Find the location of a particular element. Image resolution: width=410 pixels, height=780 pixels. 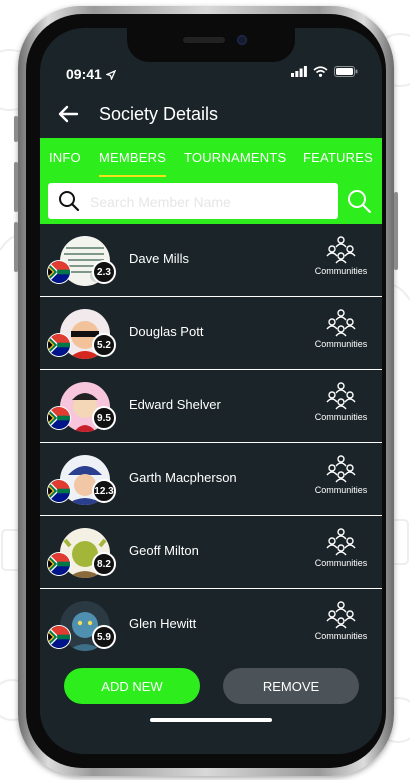

search-bar is located at coordinates (211, 201).